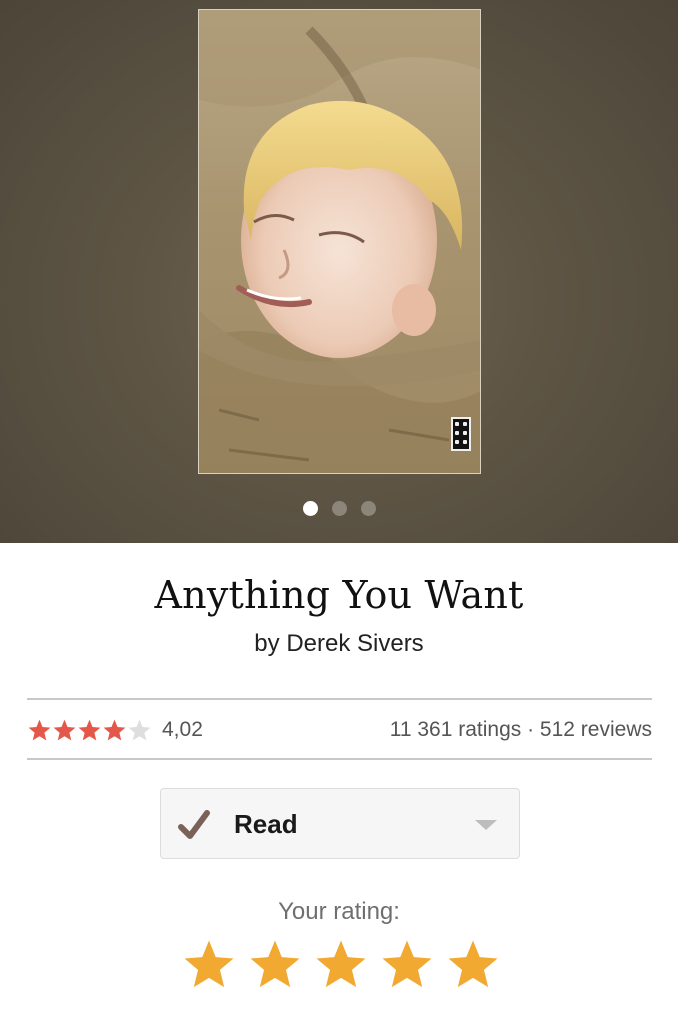 The width and height of the screenshot is (678, 1024). What do you see at coordinates (473, 965) in the screenshot?
I see `rating-star-5-icon` at bounding box center [473, 965].